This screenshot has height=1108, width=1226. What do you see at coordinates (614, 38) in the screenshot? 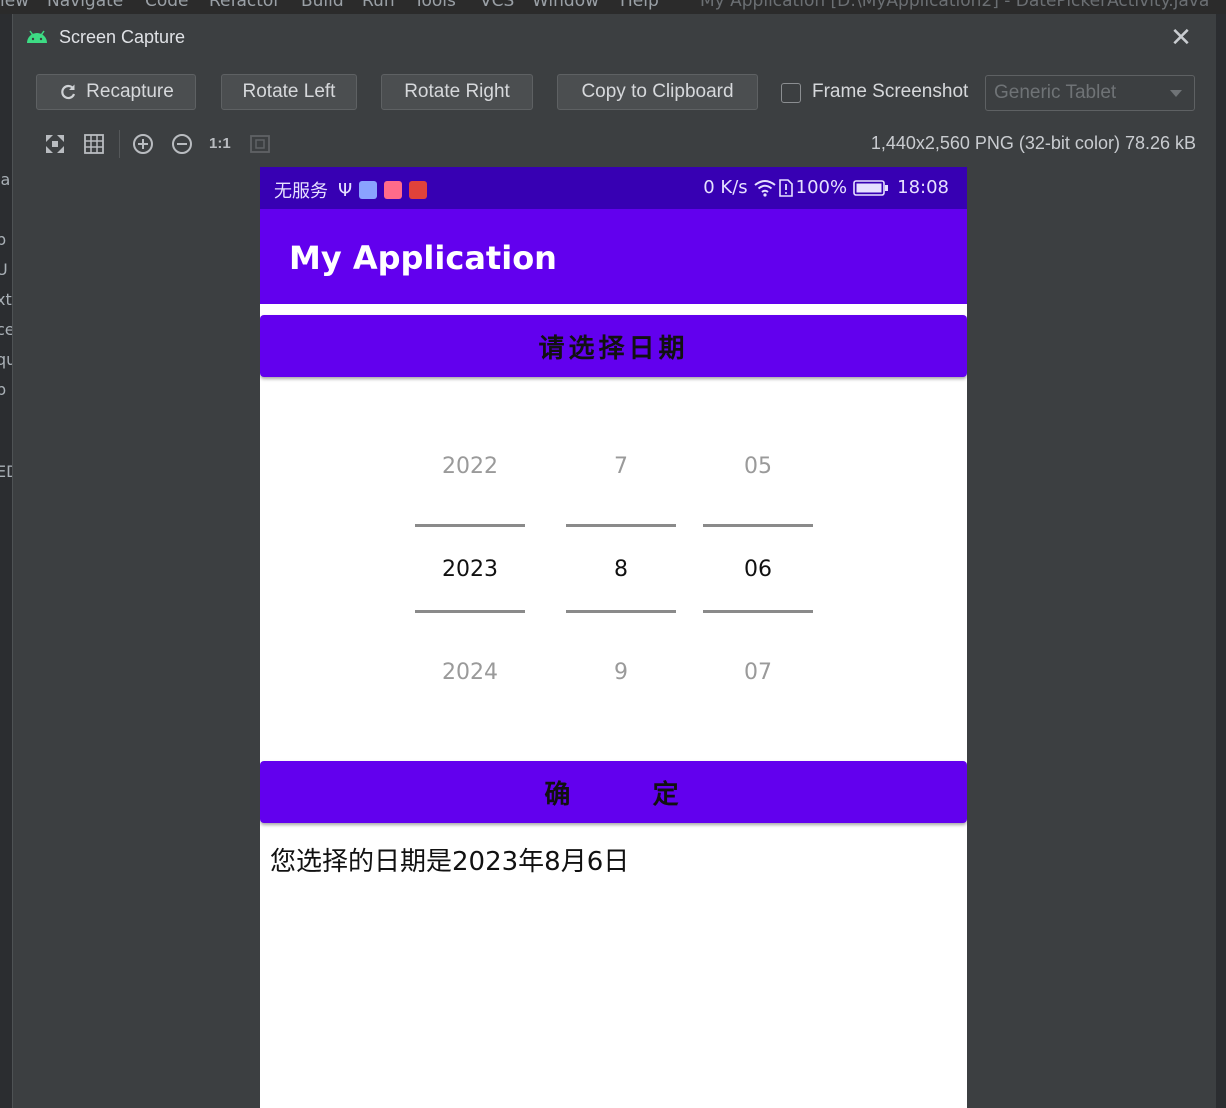
I see `dialog-titlebar: Screen Capture ✕` at bounding box center [614, 38].